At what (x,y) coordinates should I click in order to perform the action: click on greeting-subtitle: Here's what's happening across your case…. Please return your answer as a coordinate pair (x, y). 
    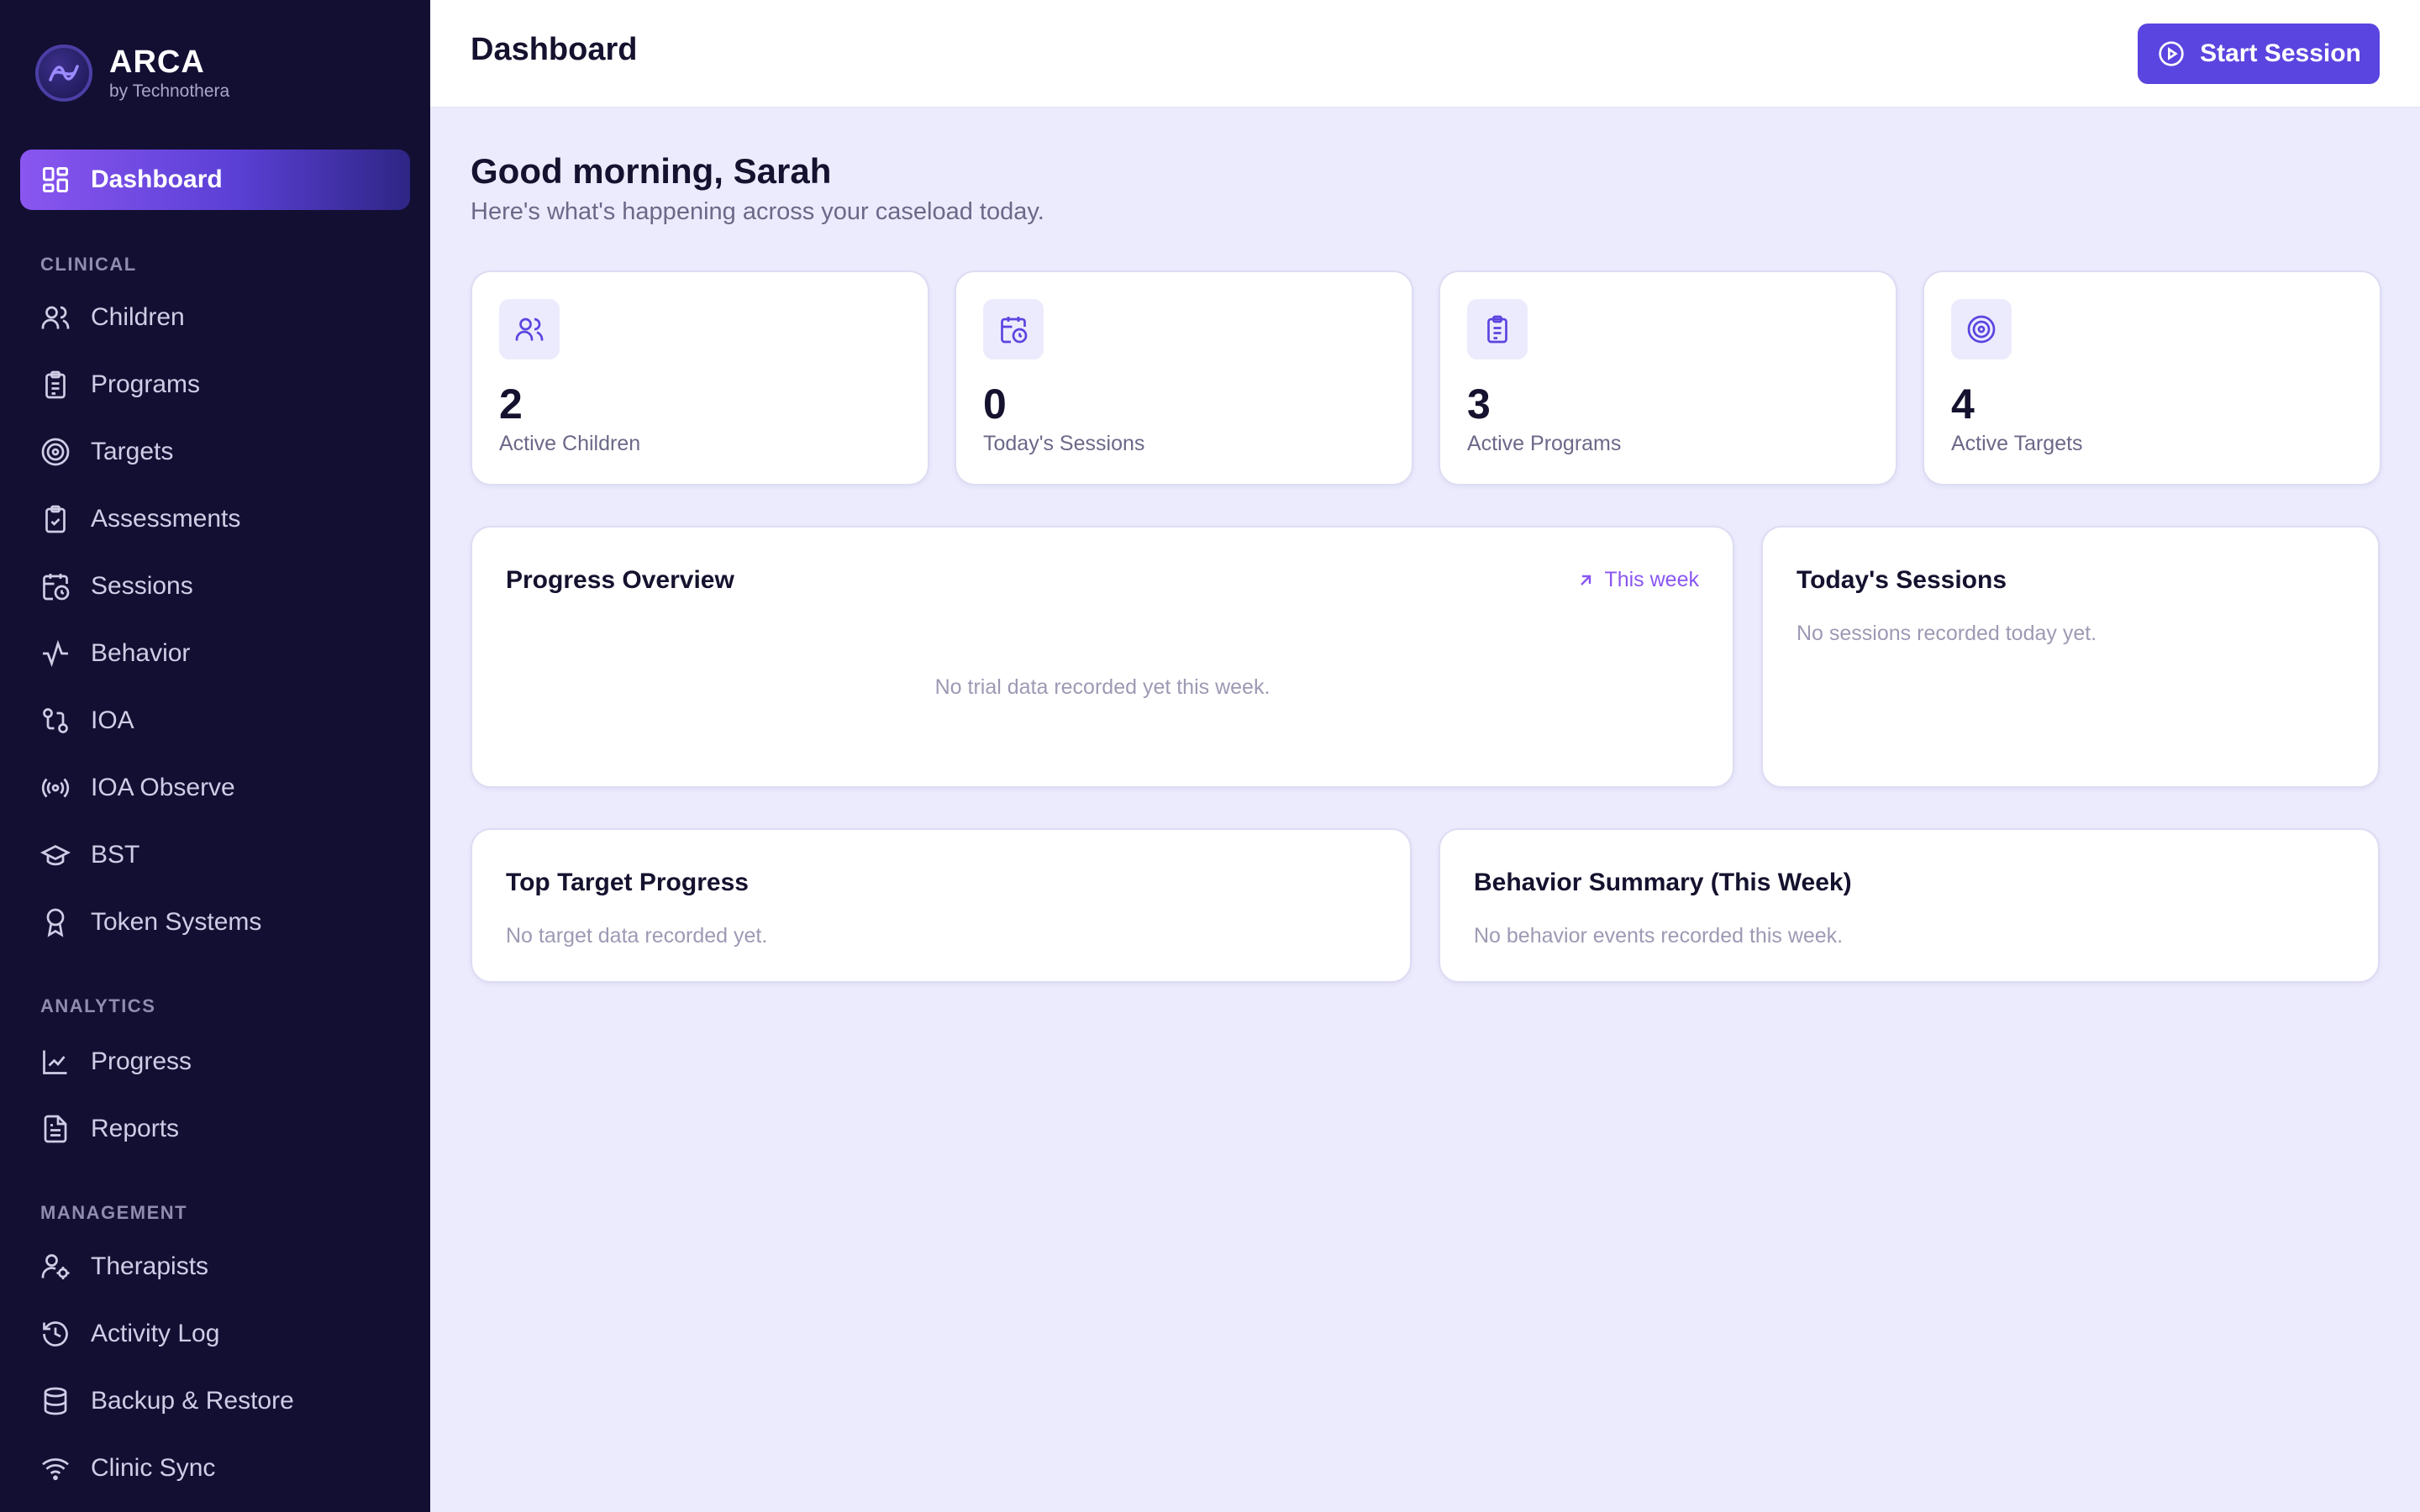
    Looking at the image, I should click on (757, 211).